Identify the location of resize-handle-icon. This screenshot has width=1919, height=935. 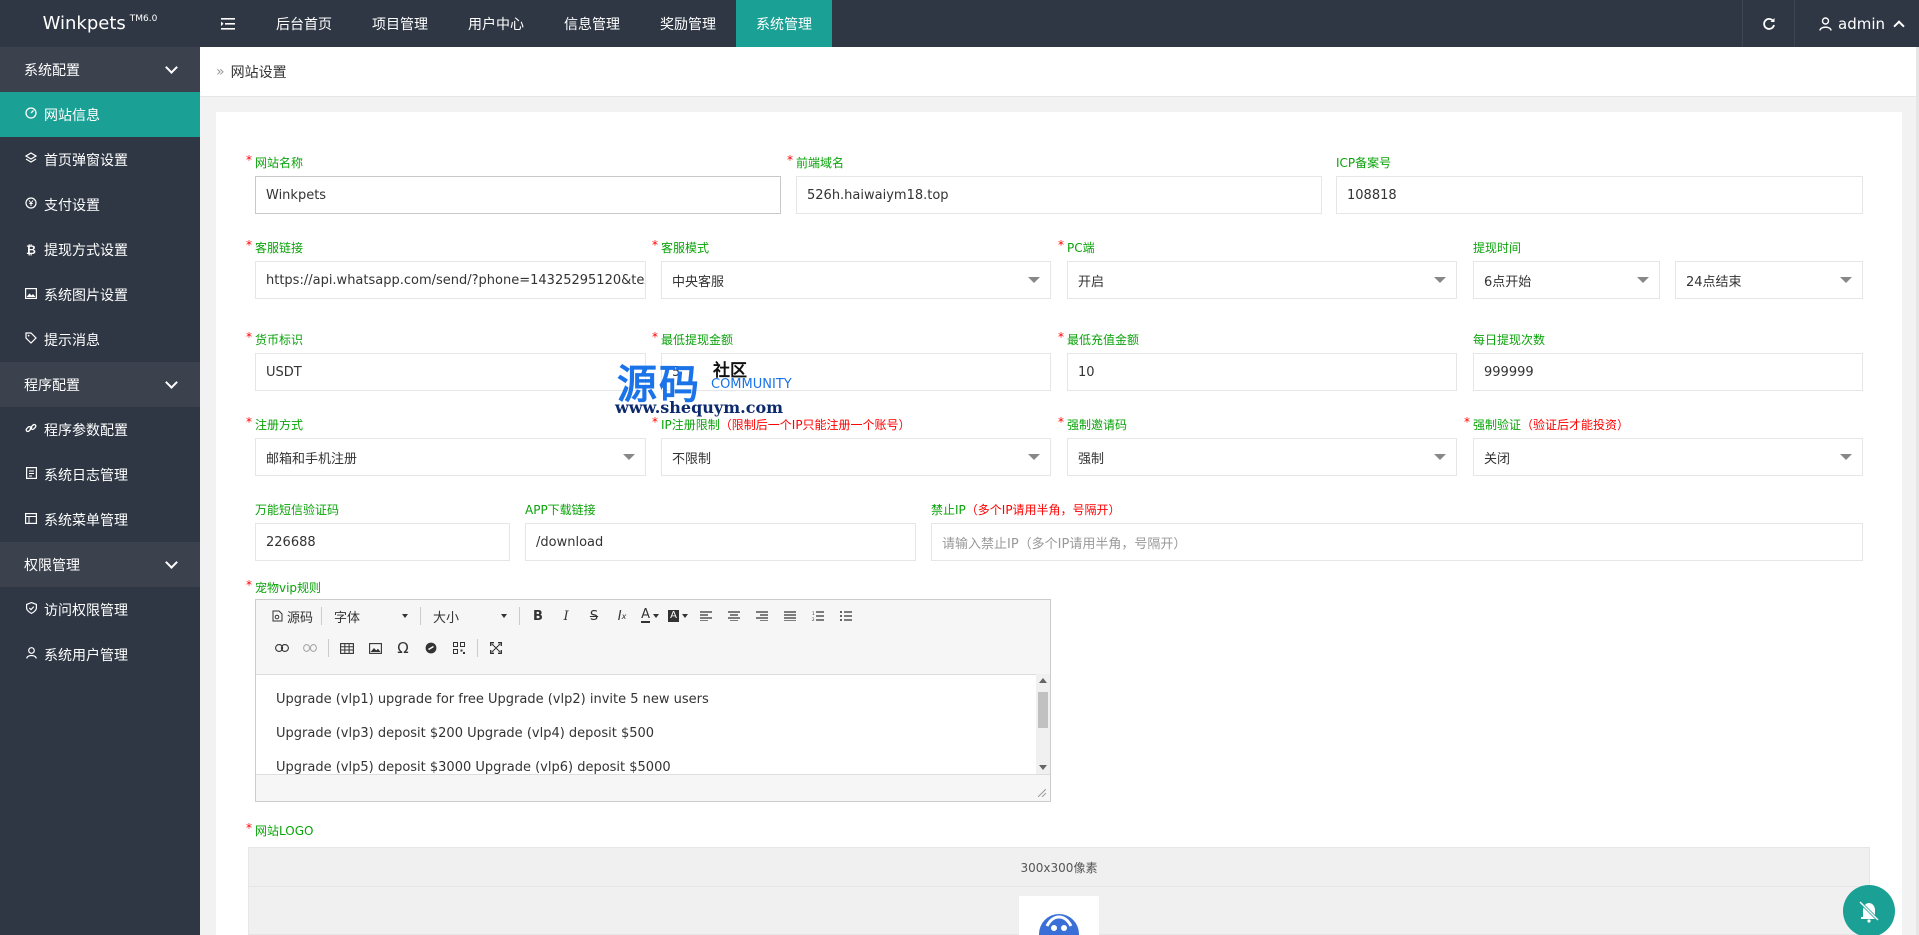
(1042, 793).